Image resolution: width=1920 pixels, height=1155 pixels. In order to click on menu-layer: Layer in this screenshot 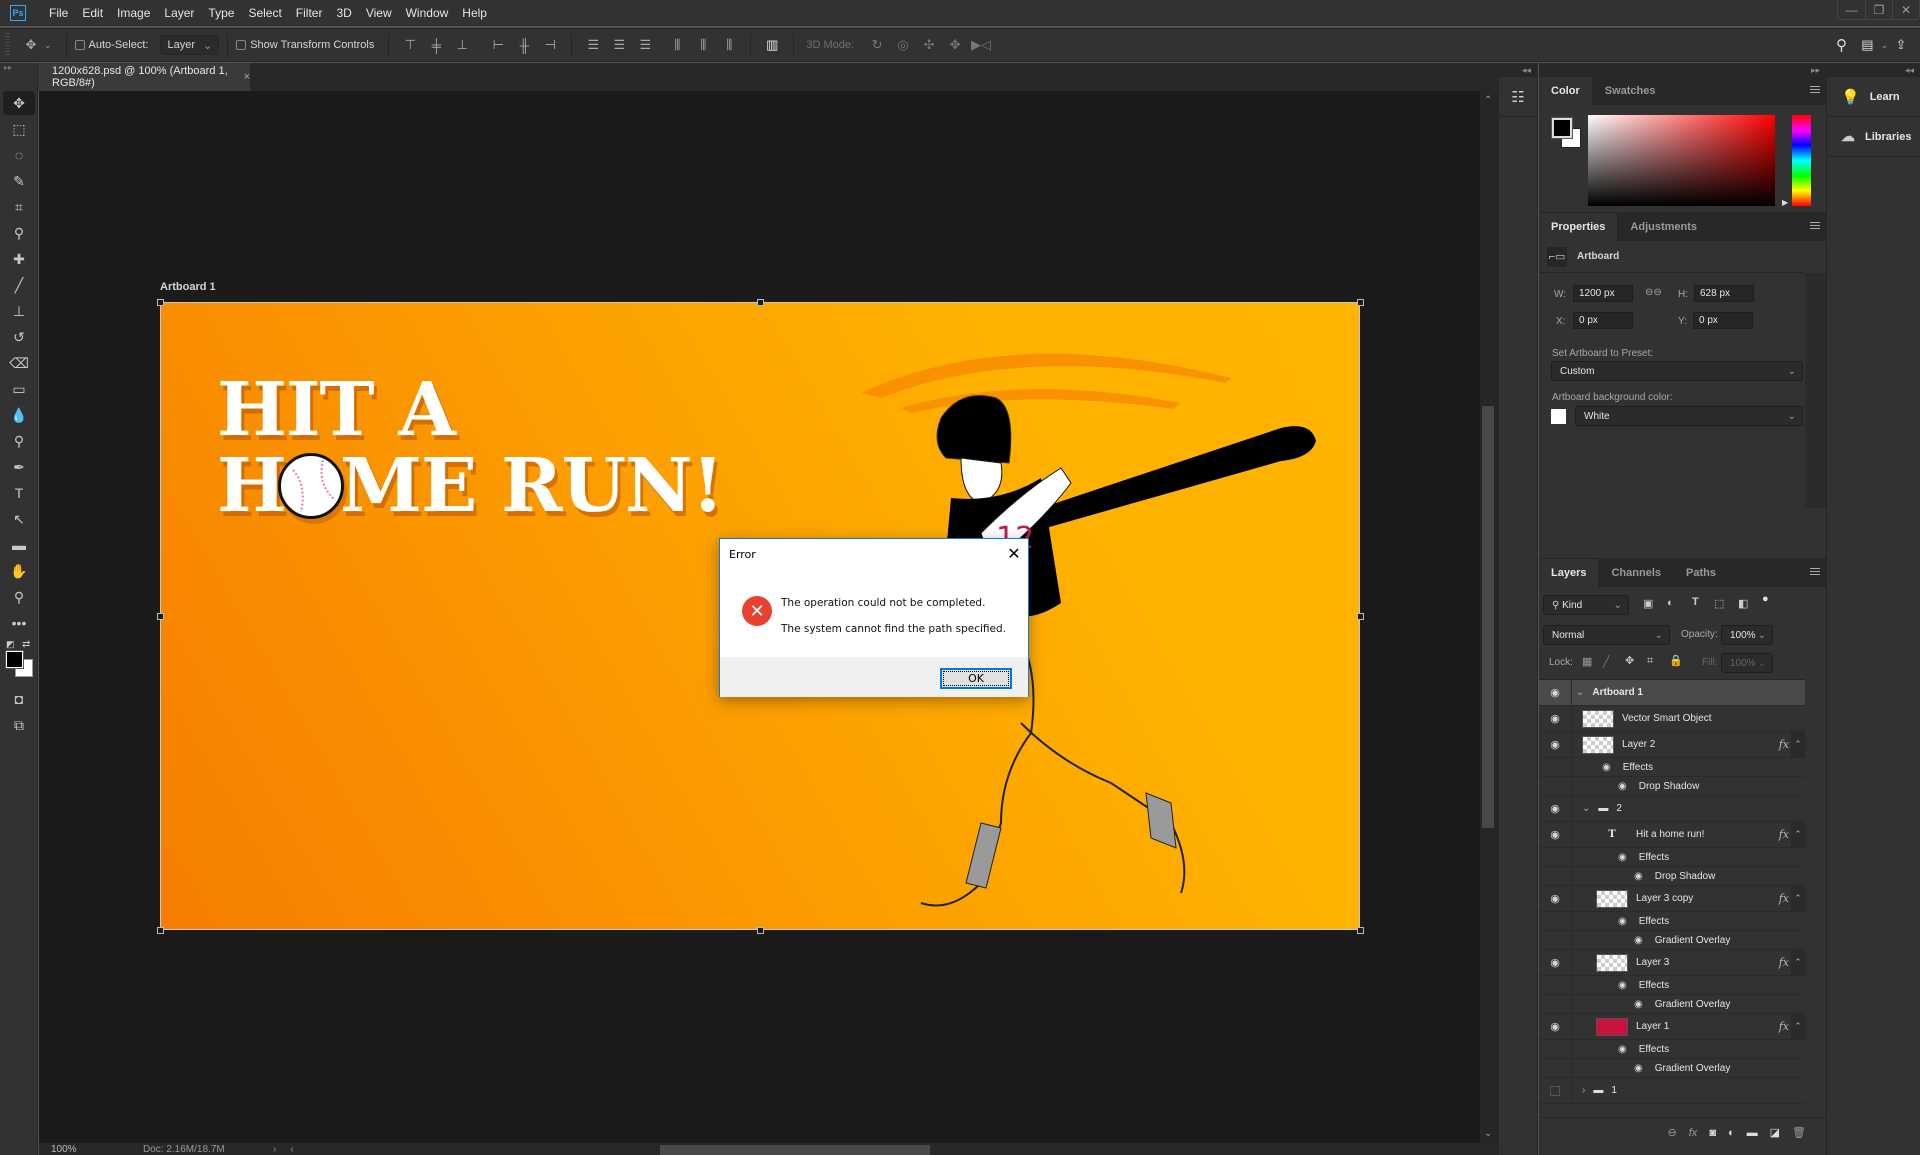, I will do `click(179, 13)`.